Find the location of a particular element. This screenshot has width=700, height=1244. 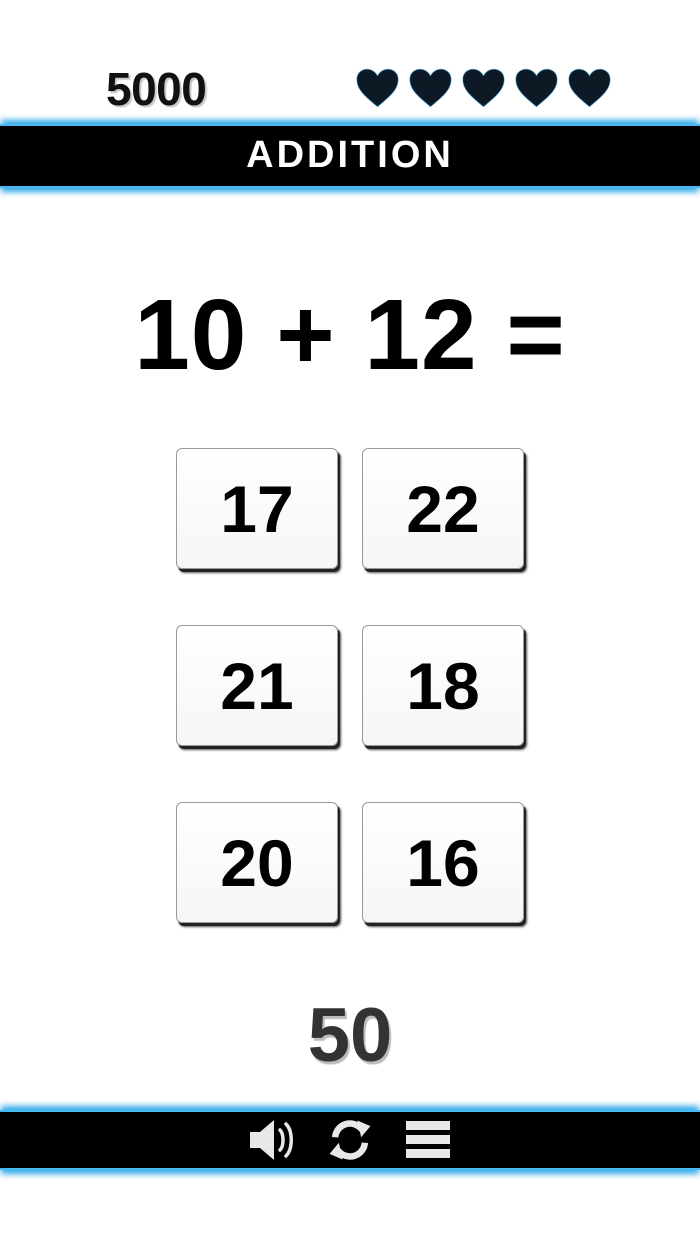

timer-display: 50 is located at coordinates (350, 1035).